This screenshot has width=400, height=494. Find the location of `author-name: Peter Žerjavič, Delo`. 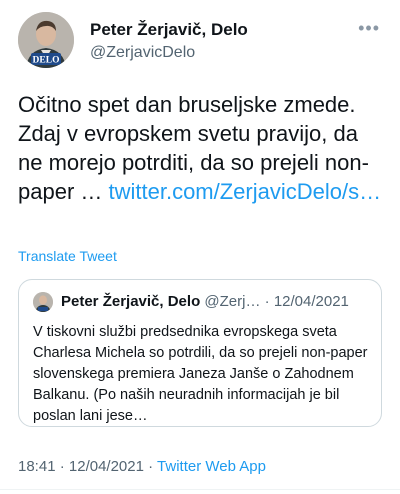

author-name: Peter Žerjavič, Delo is located at coordinates (169, 30).